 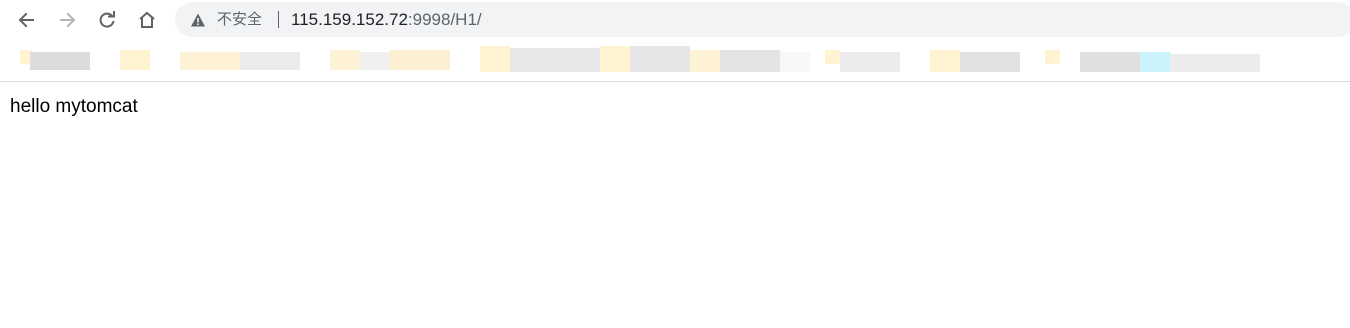 What do you see at coordinates (74, 106) in the screenshot?
I see `page-body-text: hello mytomcat` at bounding box center [74, 106].